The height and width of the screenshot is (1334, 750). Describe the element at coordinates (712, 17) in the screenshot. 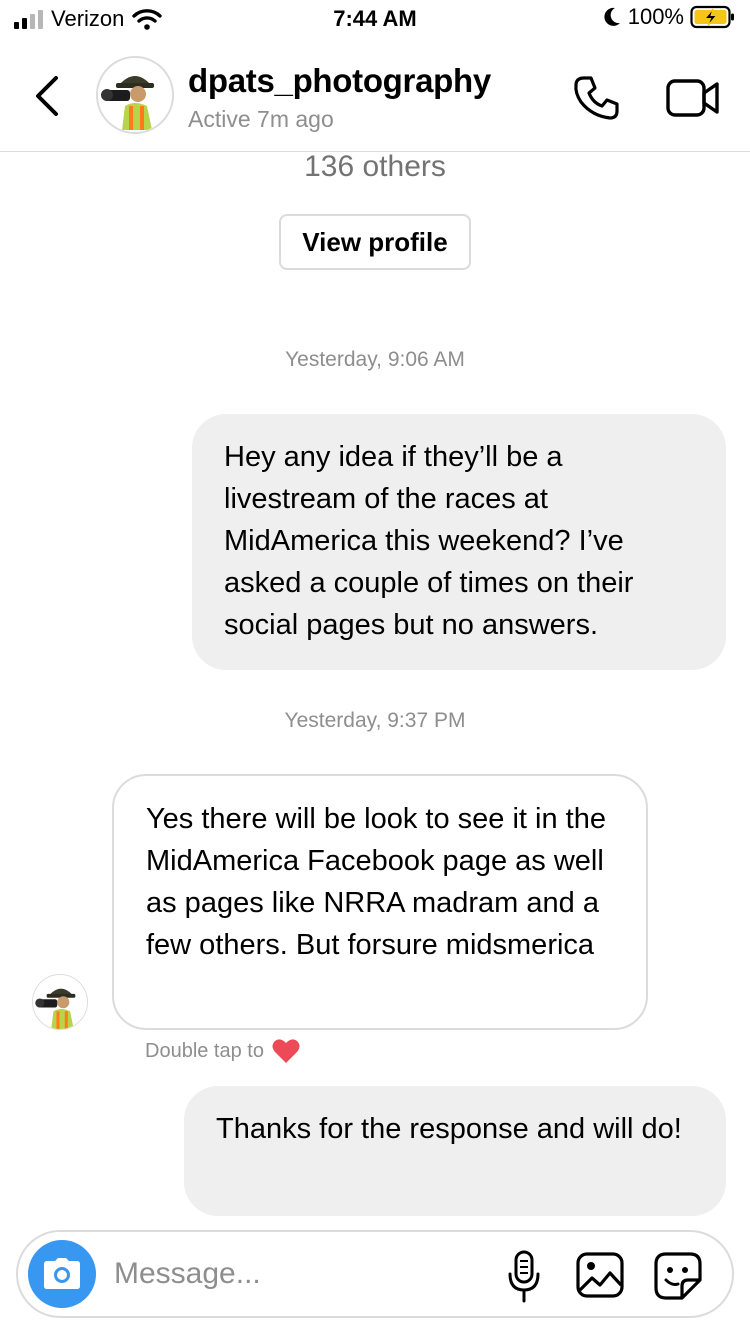

I see `battery-icon` at that location.